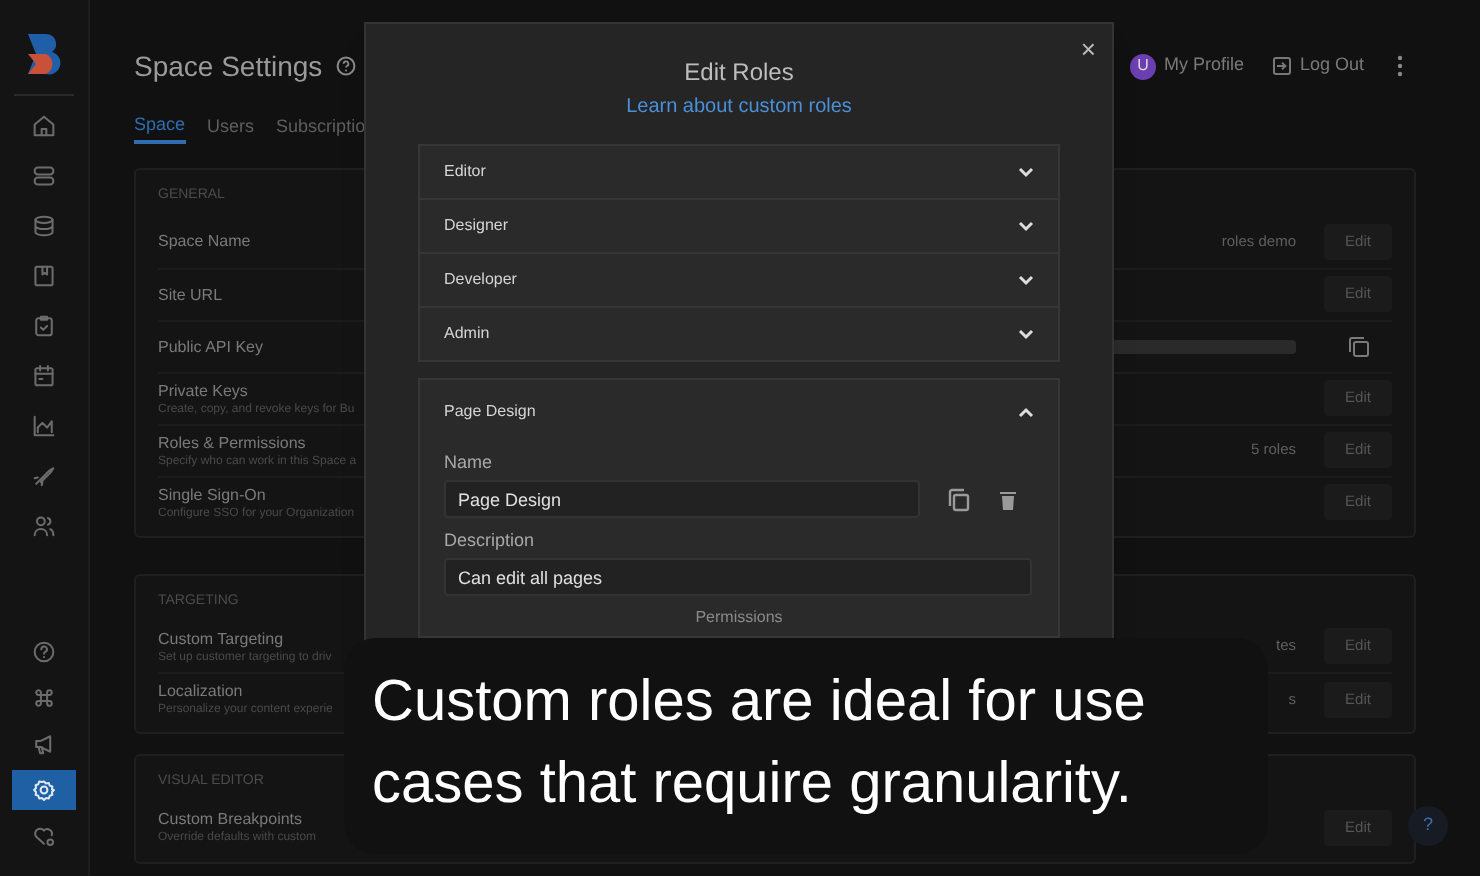  I want to click on setting-label: Public API Key, so click(210, 346).